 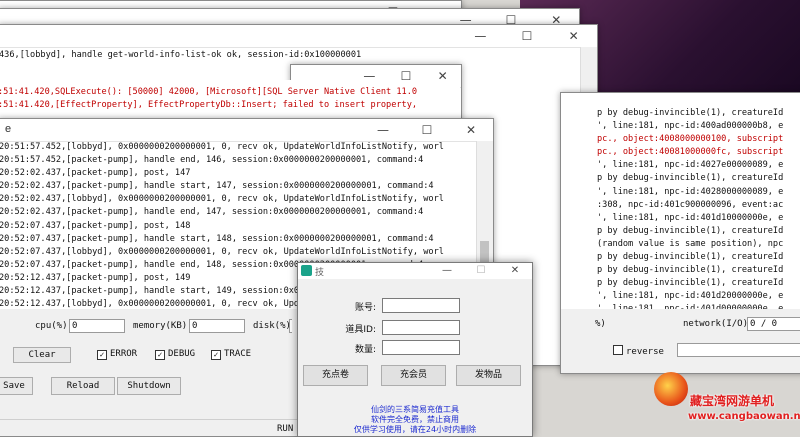 I want to click on note-line-3: 仅供学习使用，请在24小时内删除, so click(x=415, y=429).